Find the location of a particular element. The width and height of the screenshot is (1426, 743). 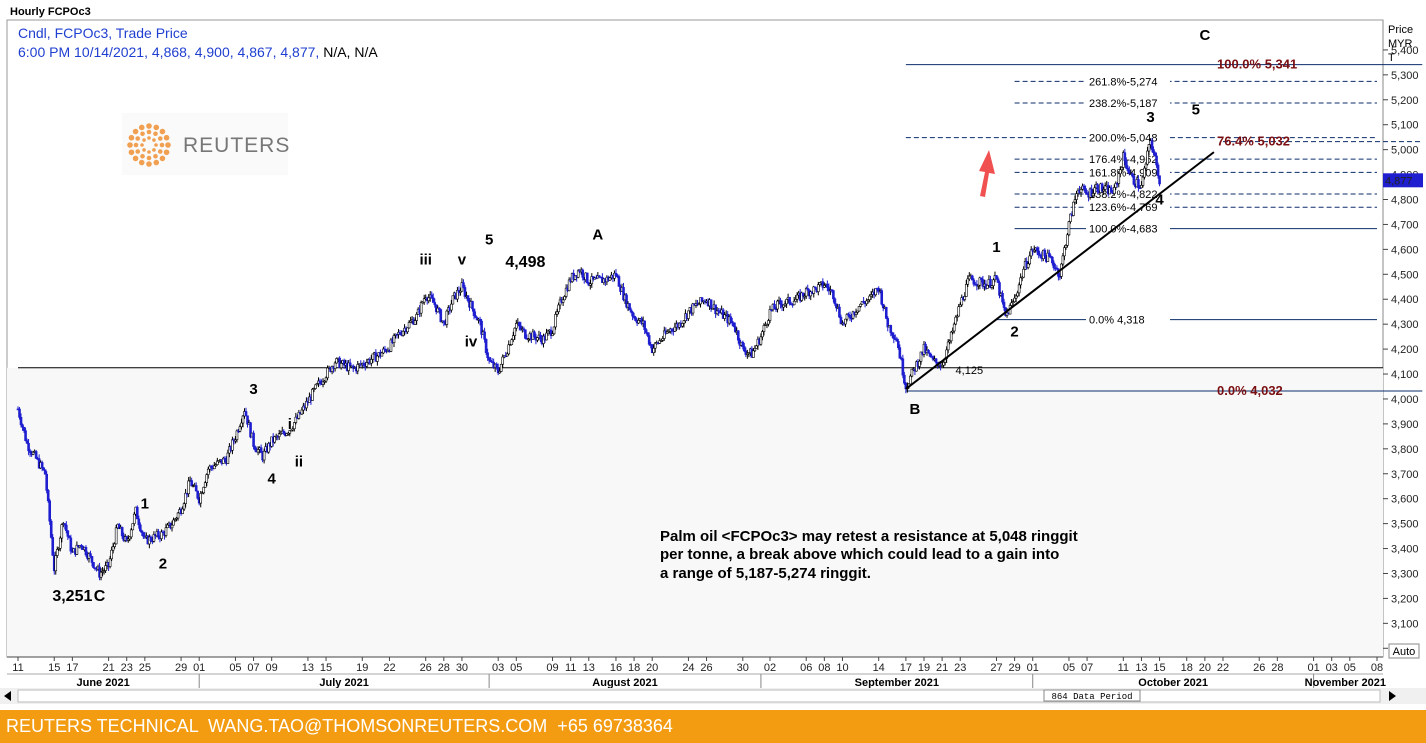

x-tick-label: 23 is located at coordinates (127, 668).